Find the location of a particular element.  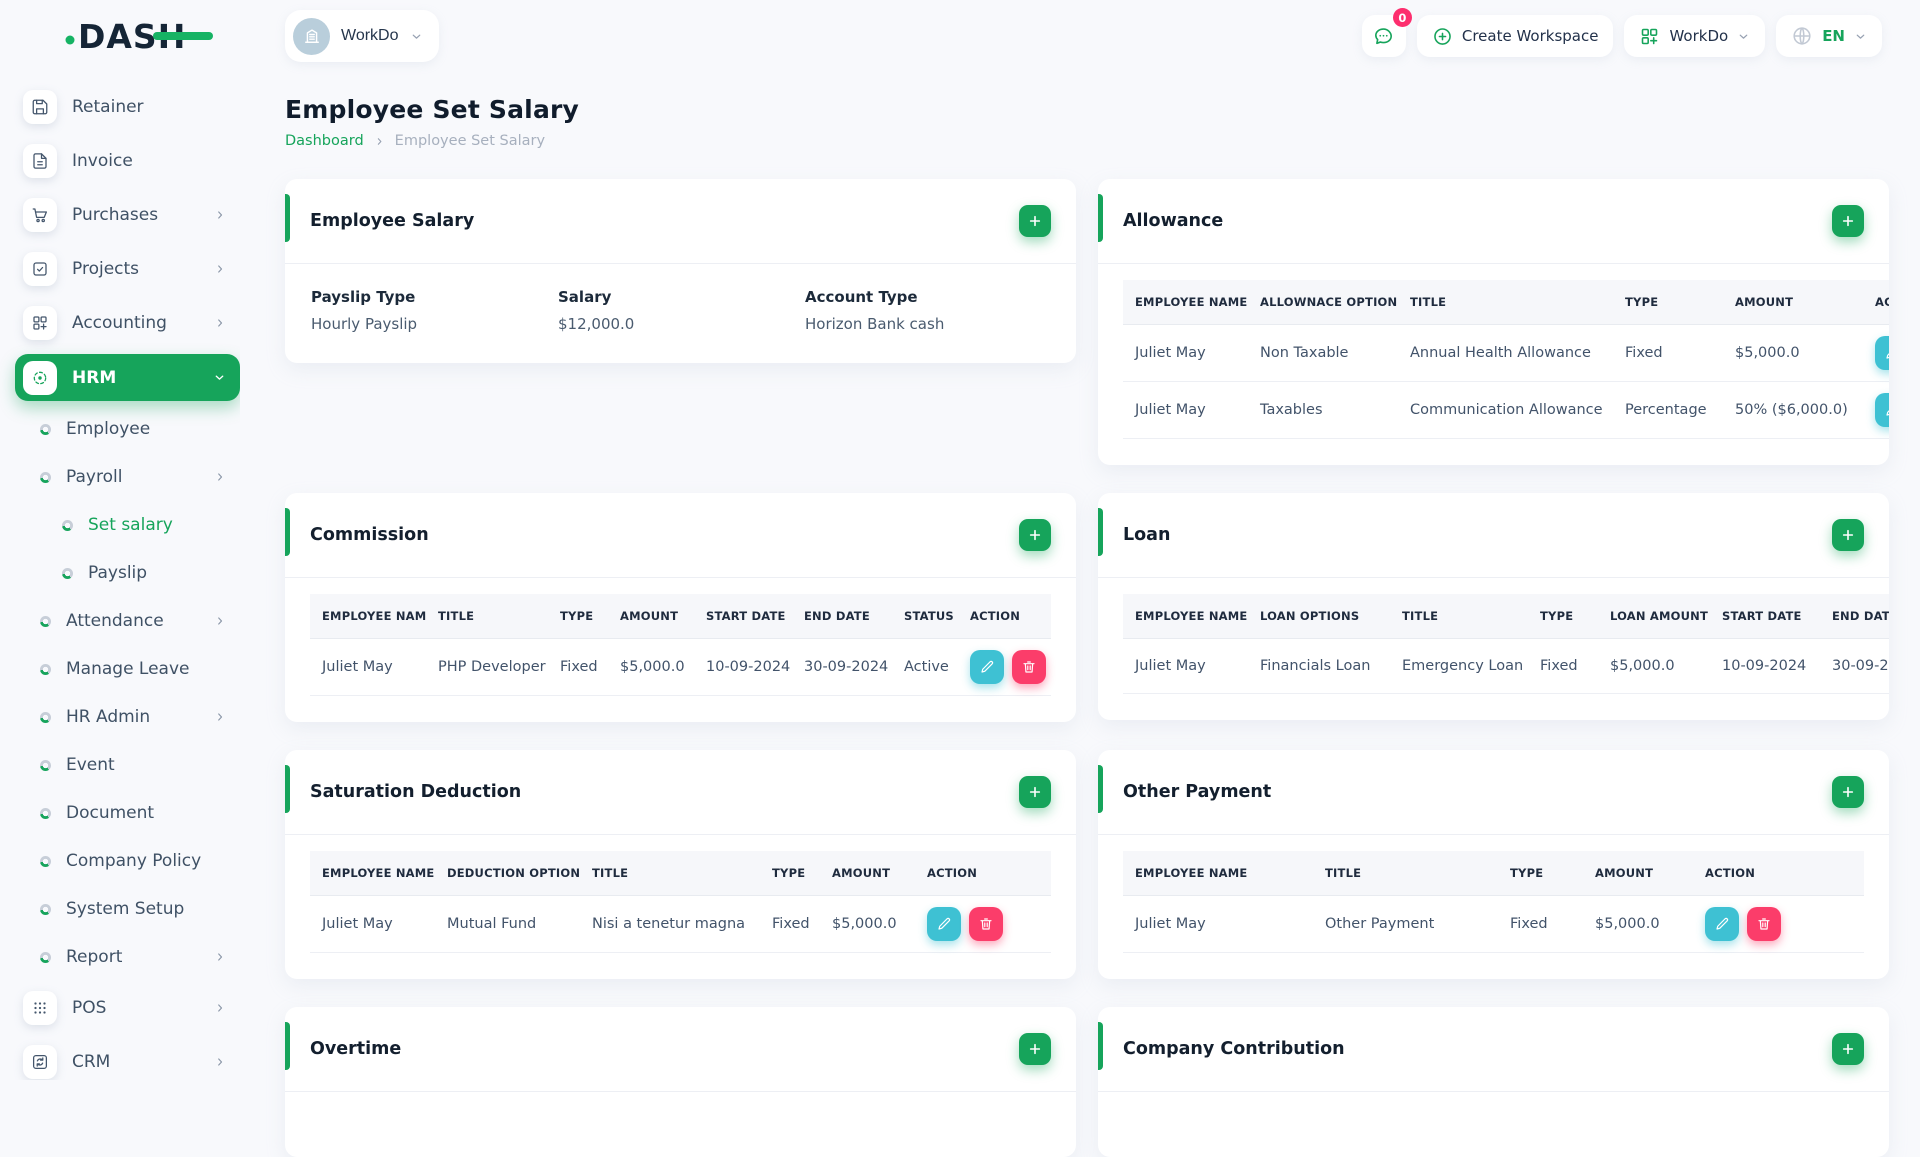

workspace-label: WorkDo is located at coordinates (370, 36).